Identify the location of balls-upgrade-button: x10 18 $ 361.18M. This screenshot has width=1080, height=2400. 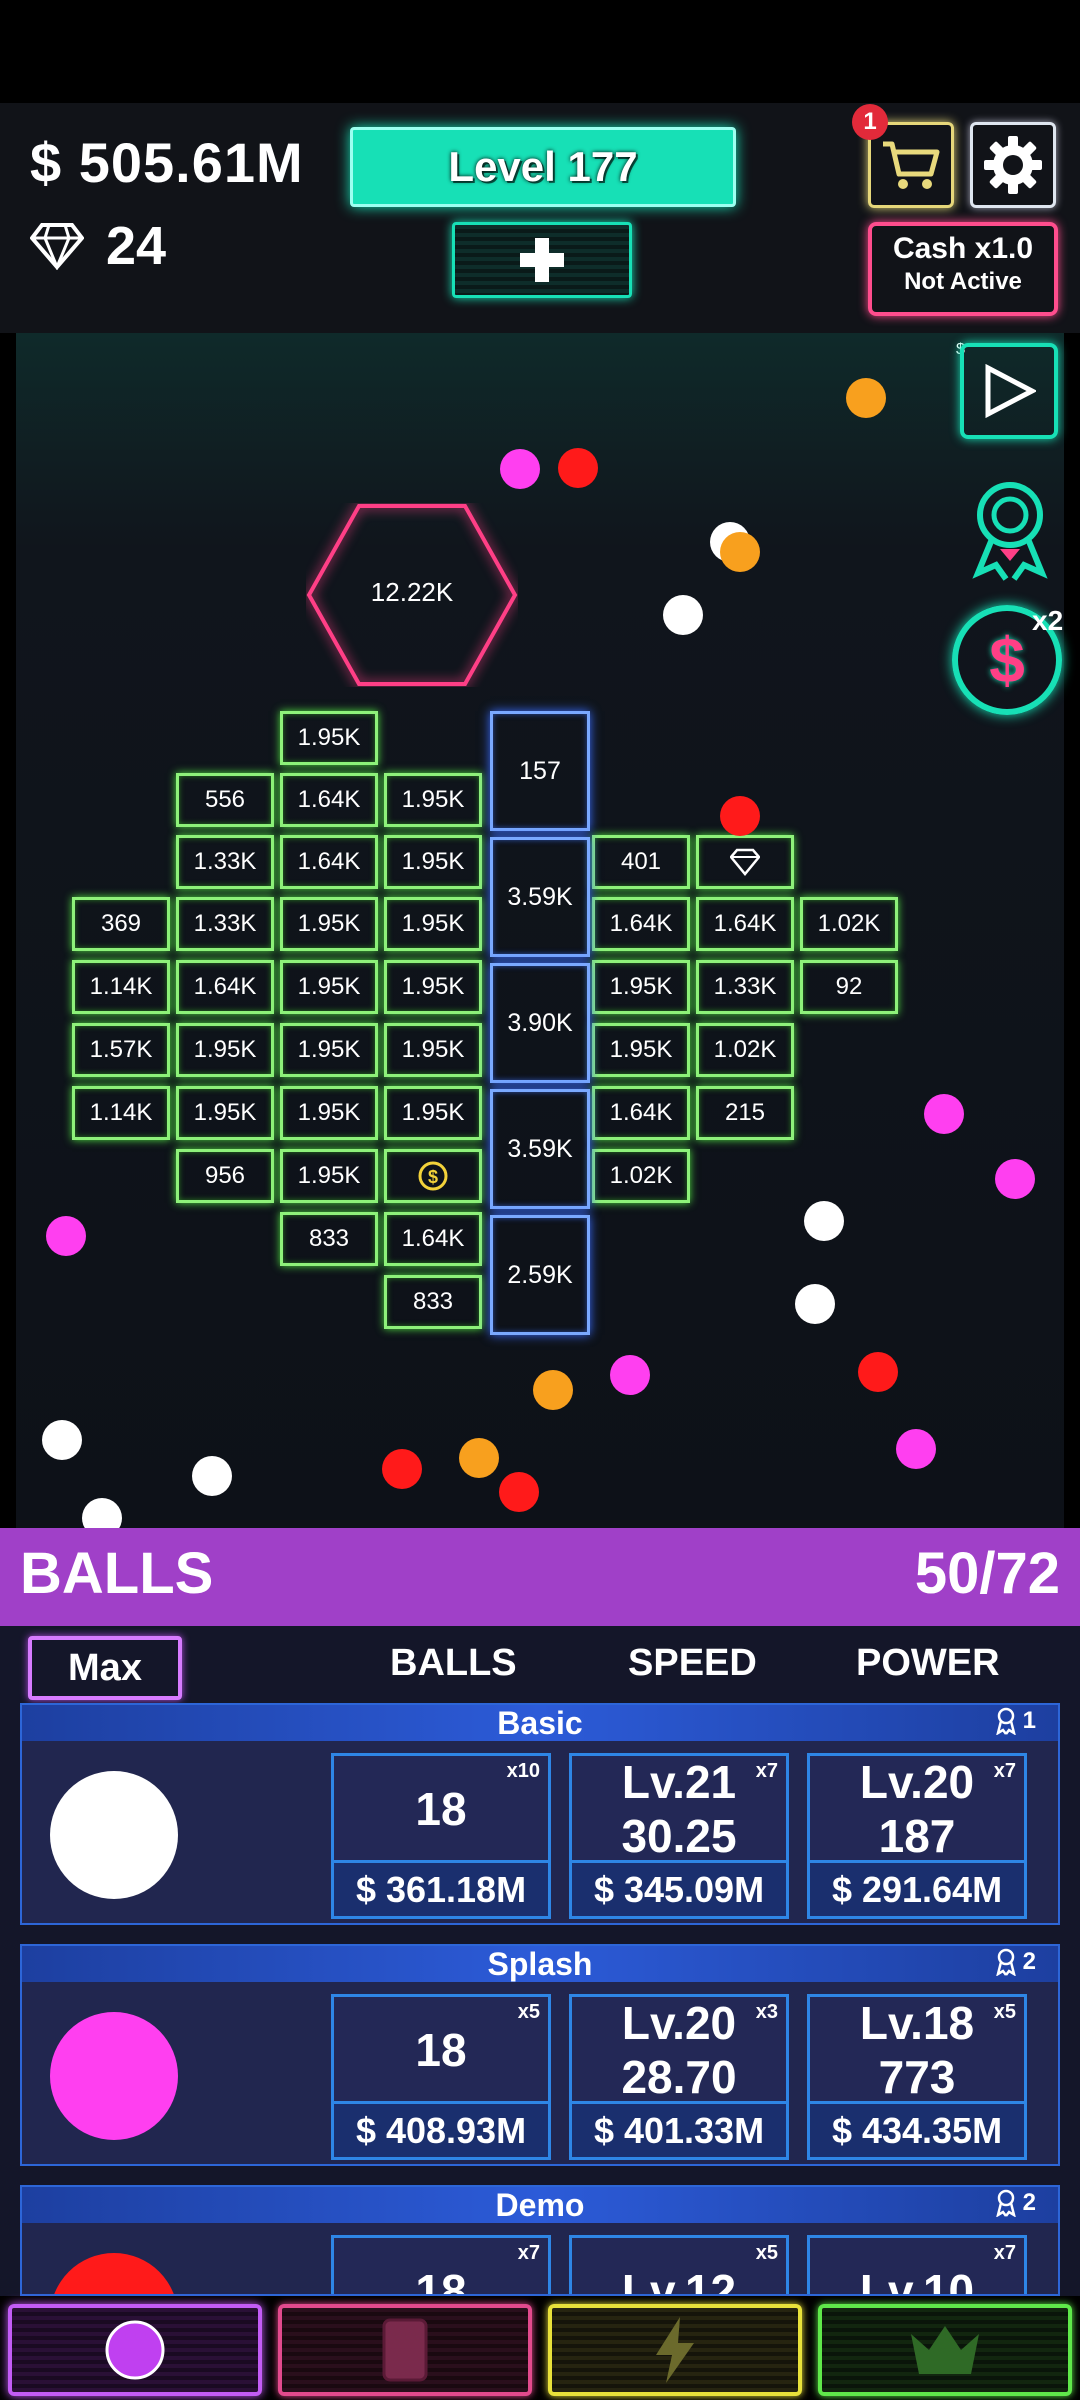
(441, 1836).